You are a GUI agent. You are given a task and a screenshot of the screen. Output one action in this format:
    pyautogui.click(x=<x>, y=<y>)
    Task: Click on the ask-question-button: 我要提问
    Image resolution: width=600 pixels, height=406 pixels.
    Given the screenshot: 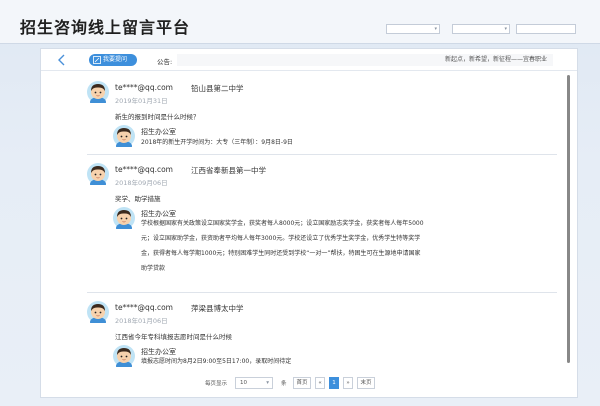 What is the action you would take?
    pyautogui.click(x=113, y=60)
    